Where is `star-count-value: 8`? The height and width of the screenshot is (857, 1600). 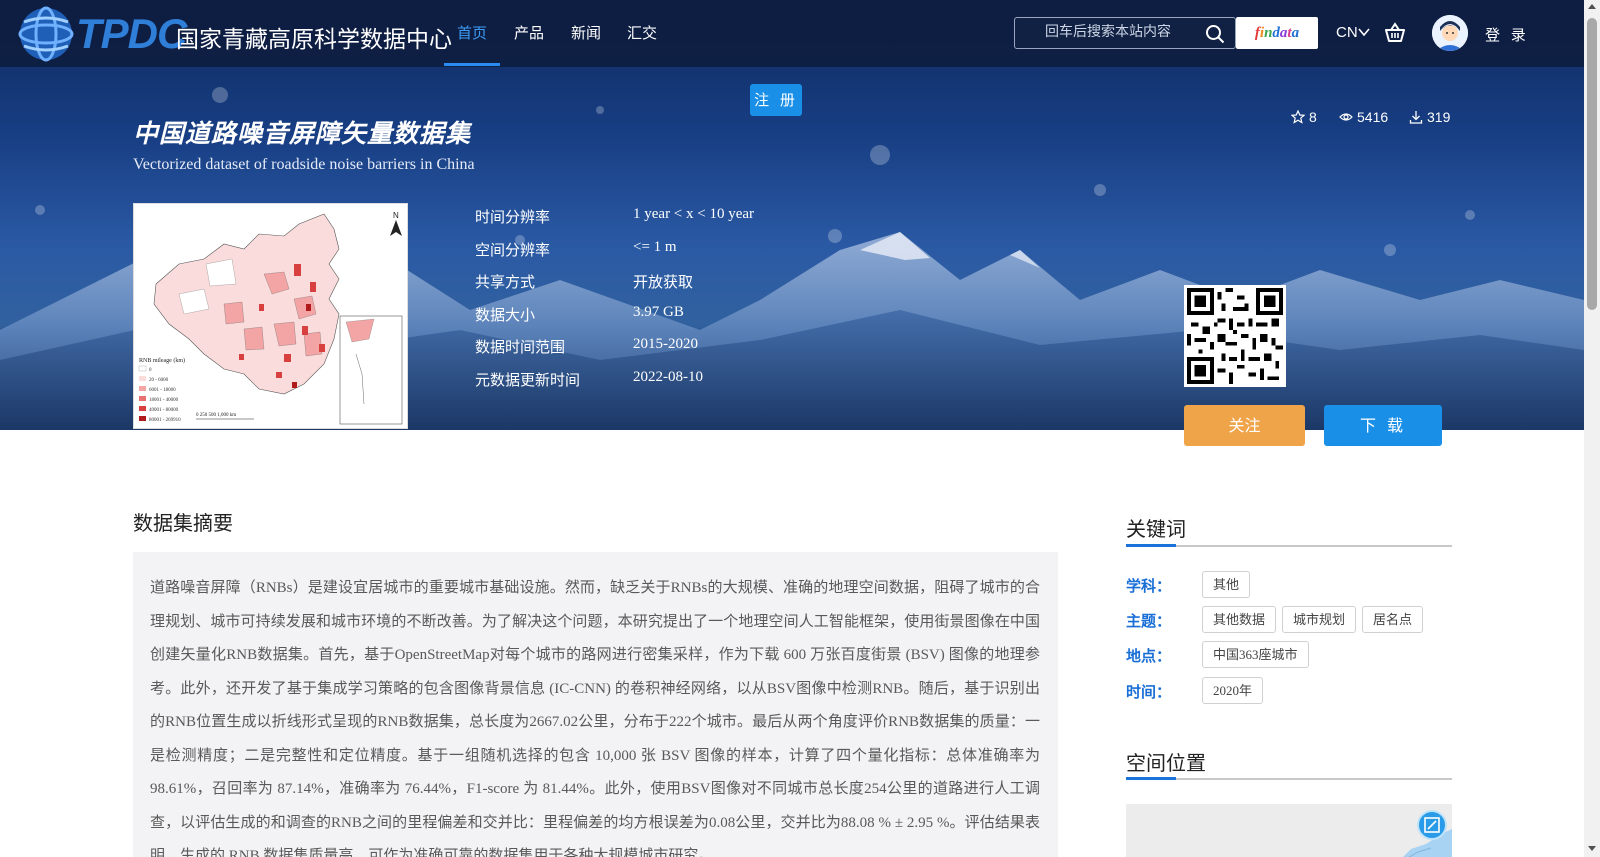
star-count-value: 8 is located at coordinates (1313, 117).